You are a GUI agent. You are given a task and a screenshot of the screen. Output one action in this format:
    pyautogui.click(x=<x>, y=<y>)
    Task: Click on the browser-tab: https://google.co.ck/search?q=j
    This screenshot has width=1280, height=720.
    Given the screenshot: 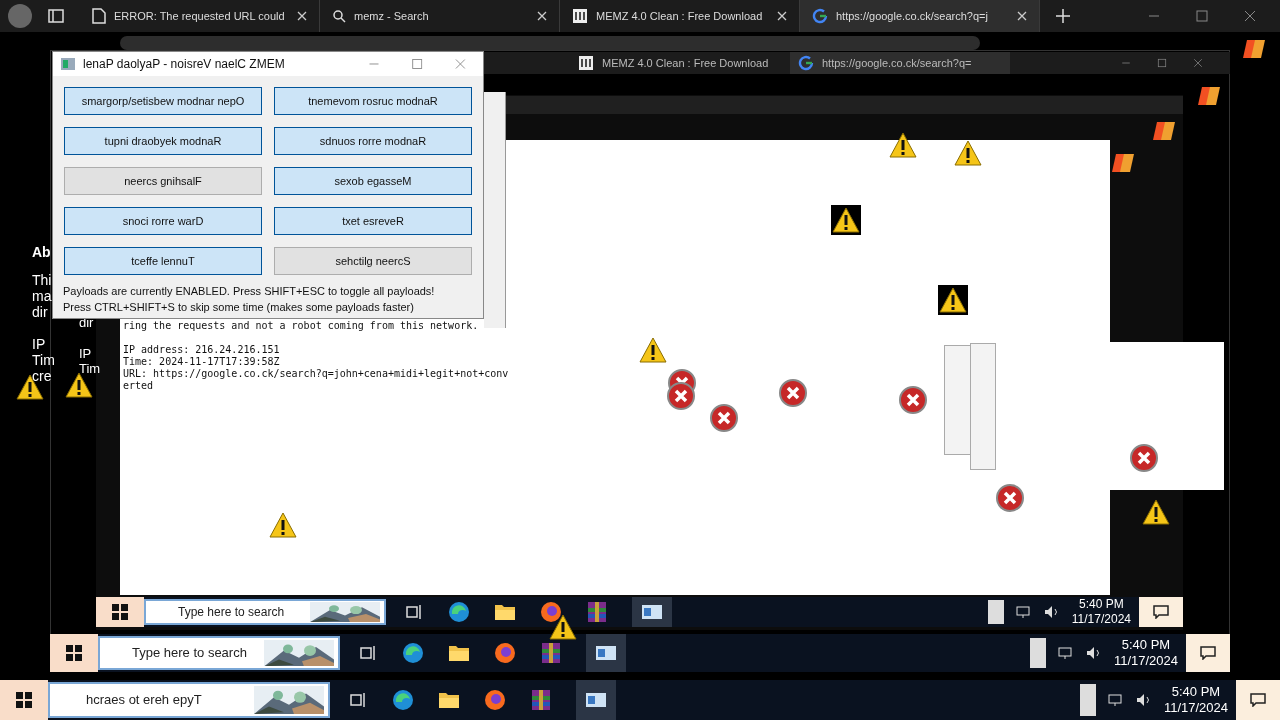 What is the action you would take?
    pyautogui.click(x=920, y=16)
    